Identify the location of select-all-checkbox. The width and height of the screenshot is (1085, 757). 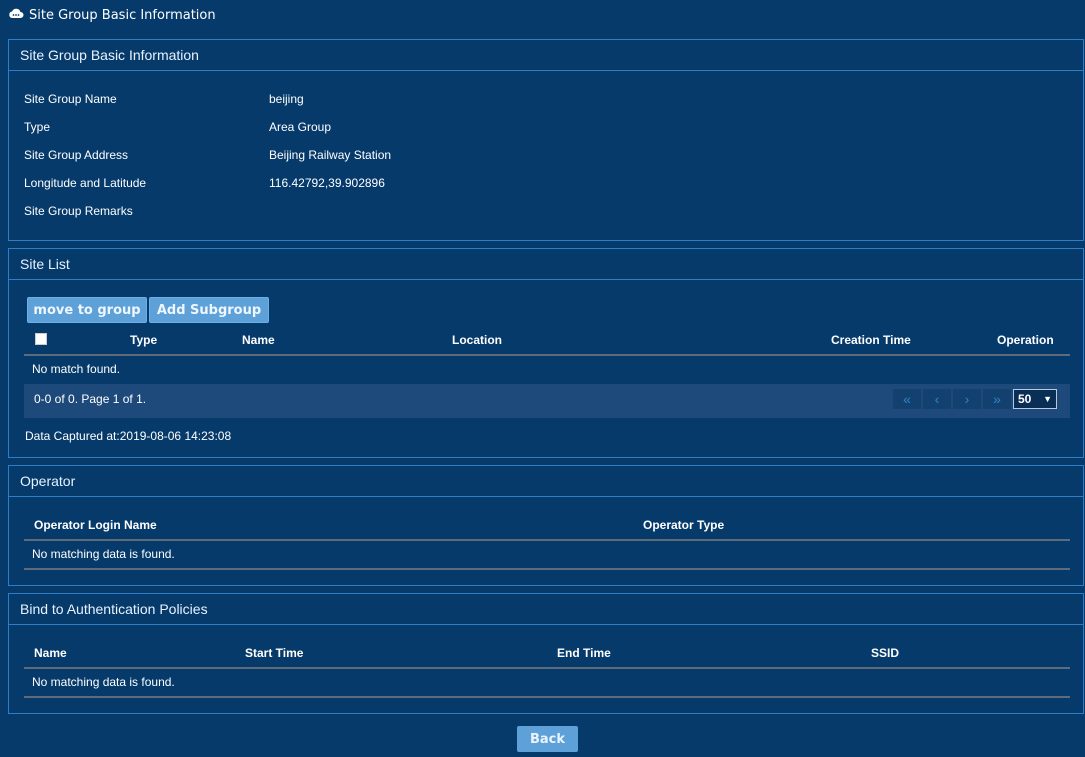
(41, 339).